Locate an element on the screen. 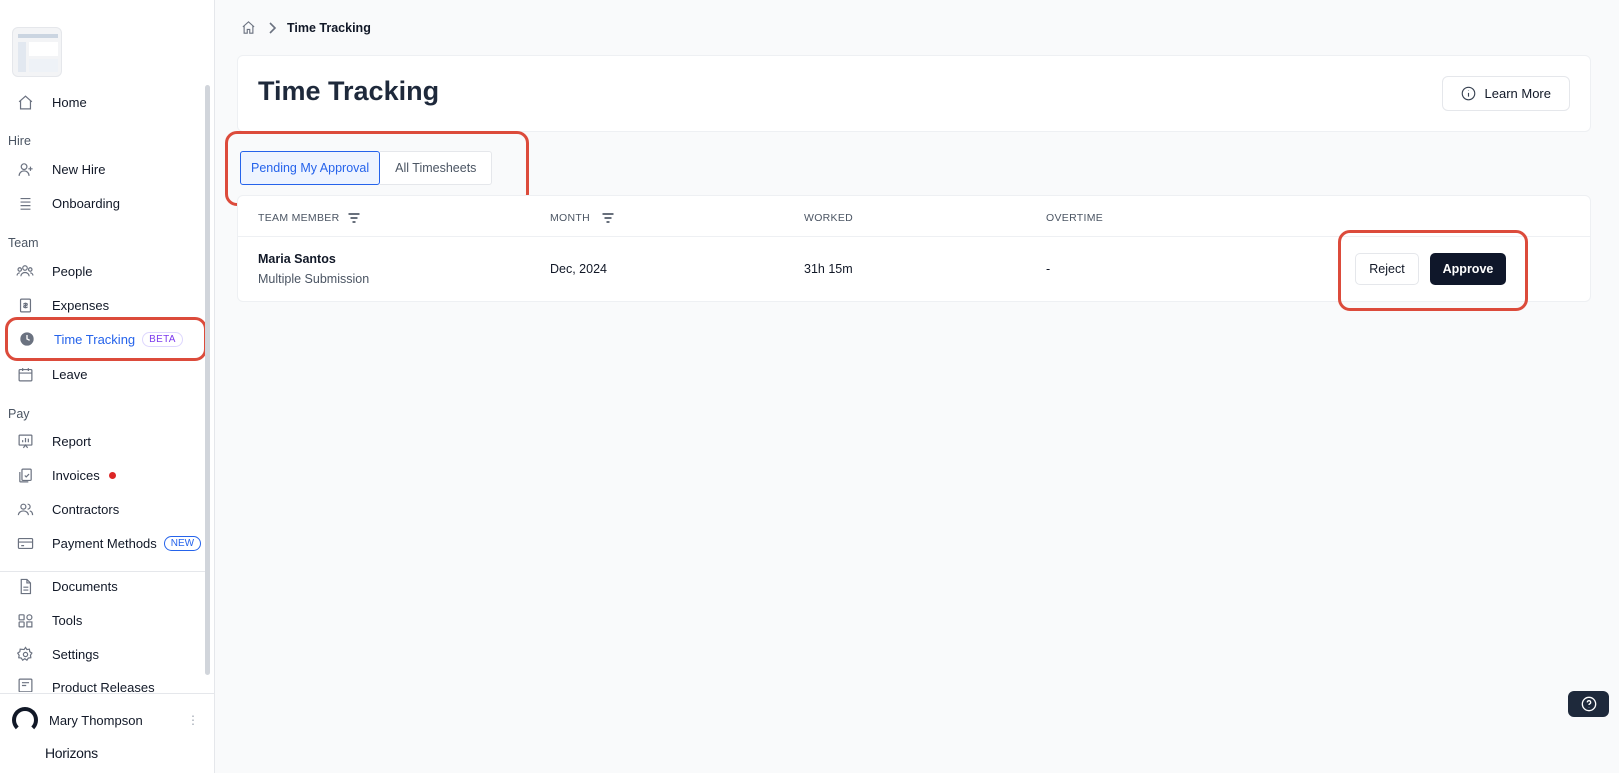  page-title: Time Tracking is located at coordinates (349, 91).